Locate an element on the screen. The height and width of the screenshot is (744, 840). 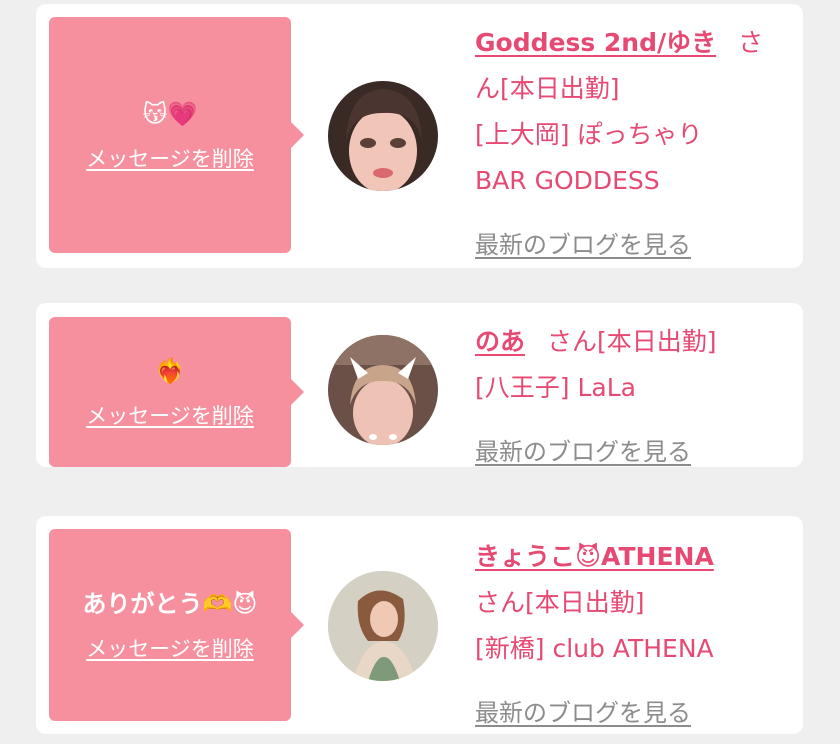
area-genre: [上大岡] ぽっちゃり is located at coordinates (589, 134).